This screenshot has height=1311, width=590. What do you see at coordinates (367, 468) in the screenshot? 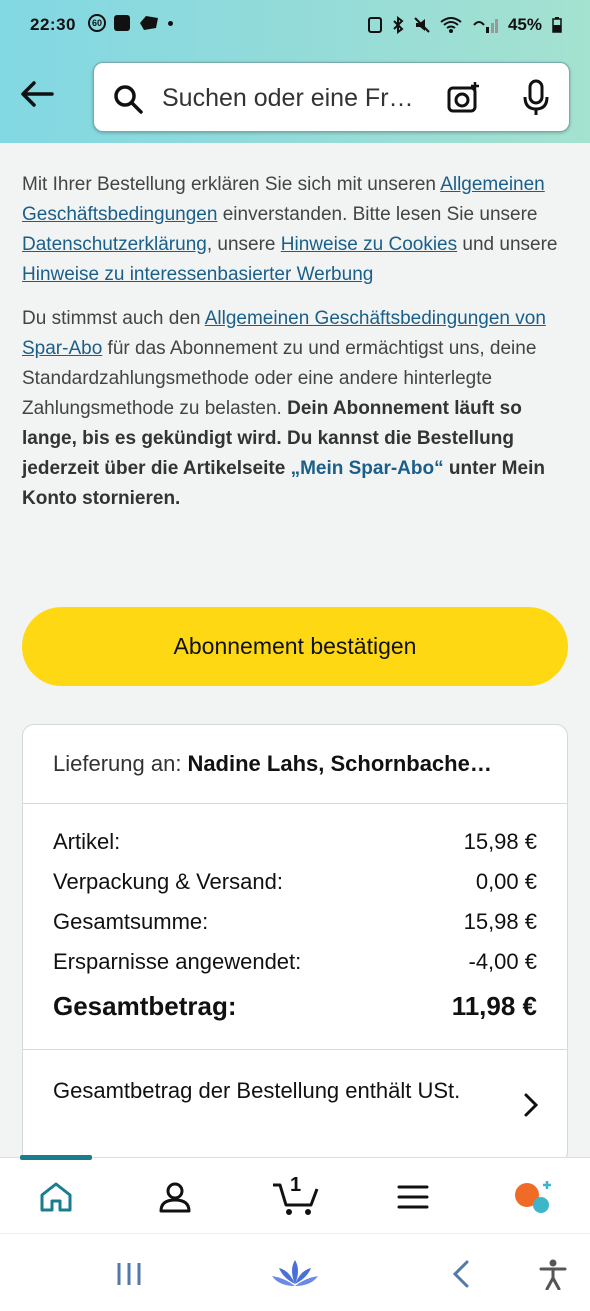
I see `mein-sparabo-link: „Mein Spar-Abo“` at bounding box center [367, 468].